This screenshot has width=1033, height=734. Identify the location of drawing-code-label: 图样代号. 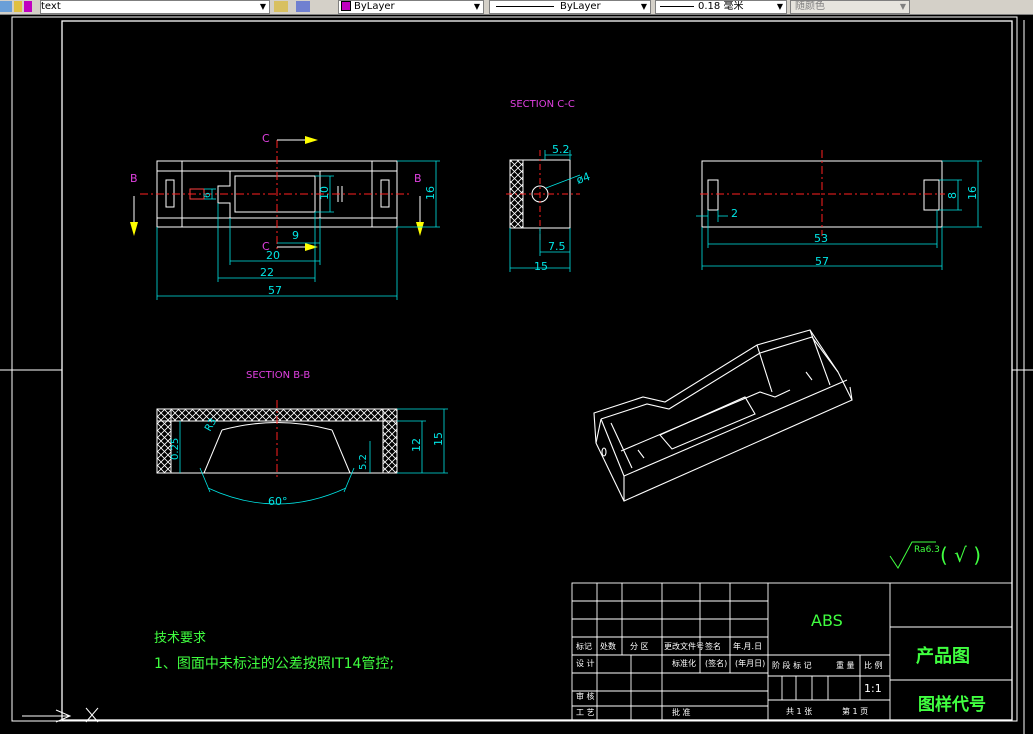
(952, 704).